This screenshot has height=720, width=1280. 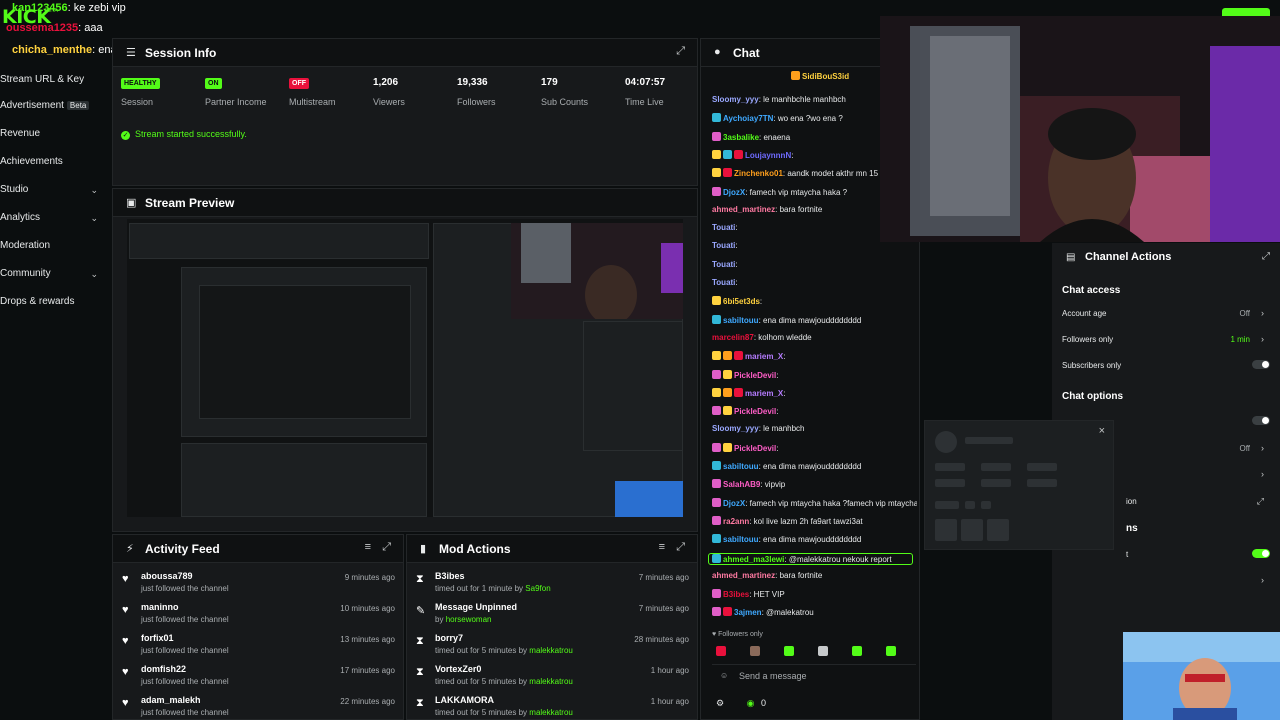 What do you see at coordinates (54, 166) in the screenshot?
I see `sidebar-item: Achievements` at bounding box center [54, 166].